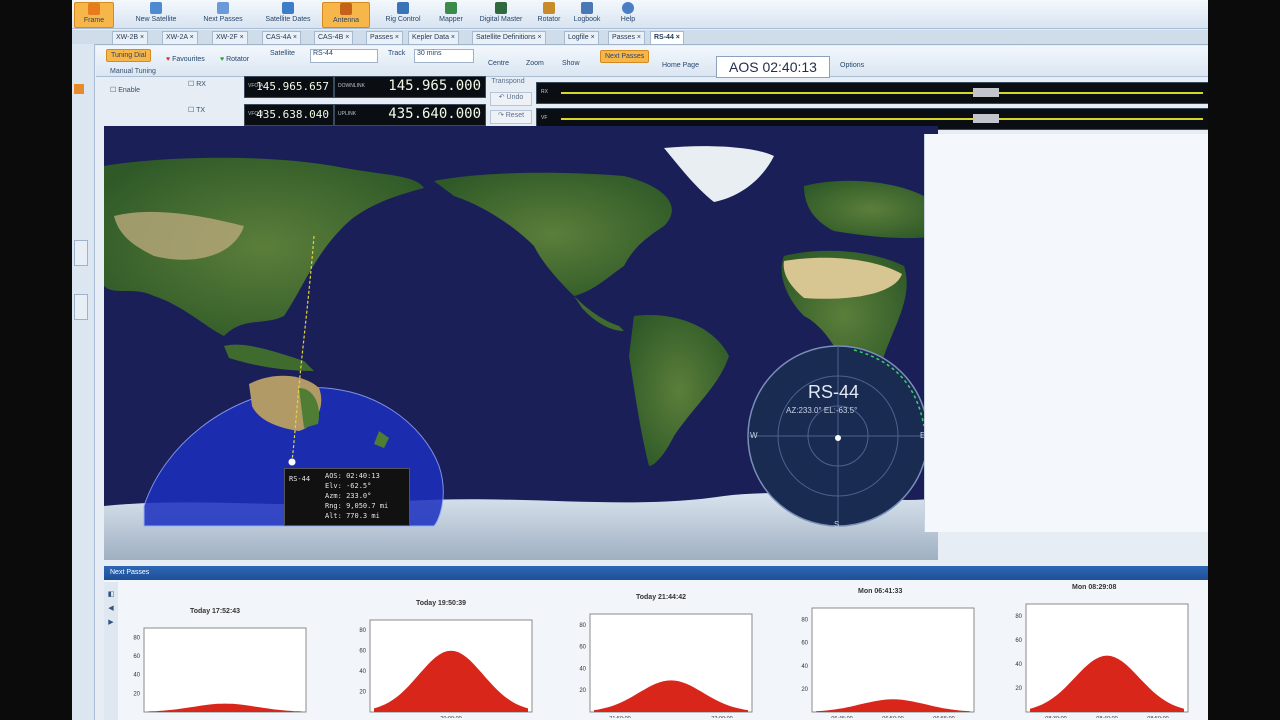 This screenshot has width=1280, height=720. Describe the element at coordinates (125, 90) in the screenshot. I see `enable-checkbox: ☐ Enable` at that location.